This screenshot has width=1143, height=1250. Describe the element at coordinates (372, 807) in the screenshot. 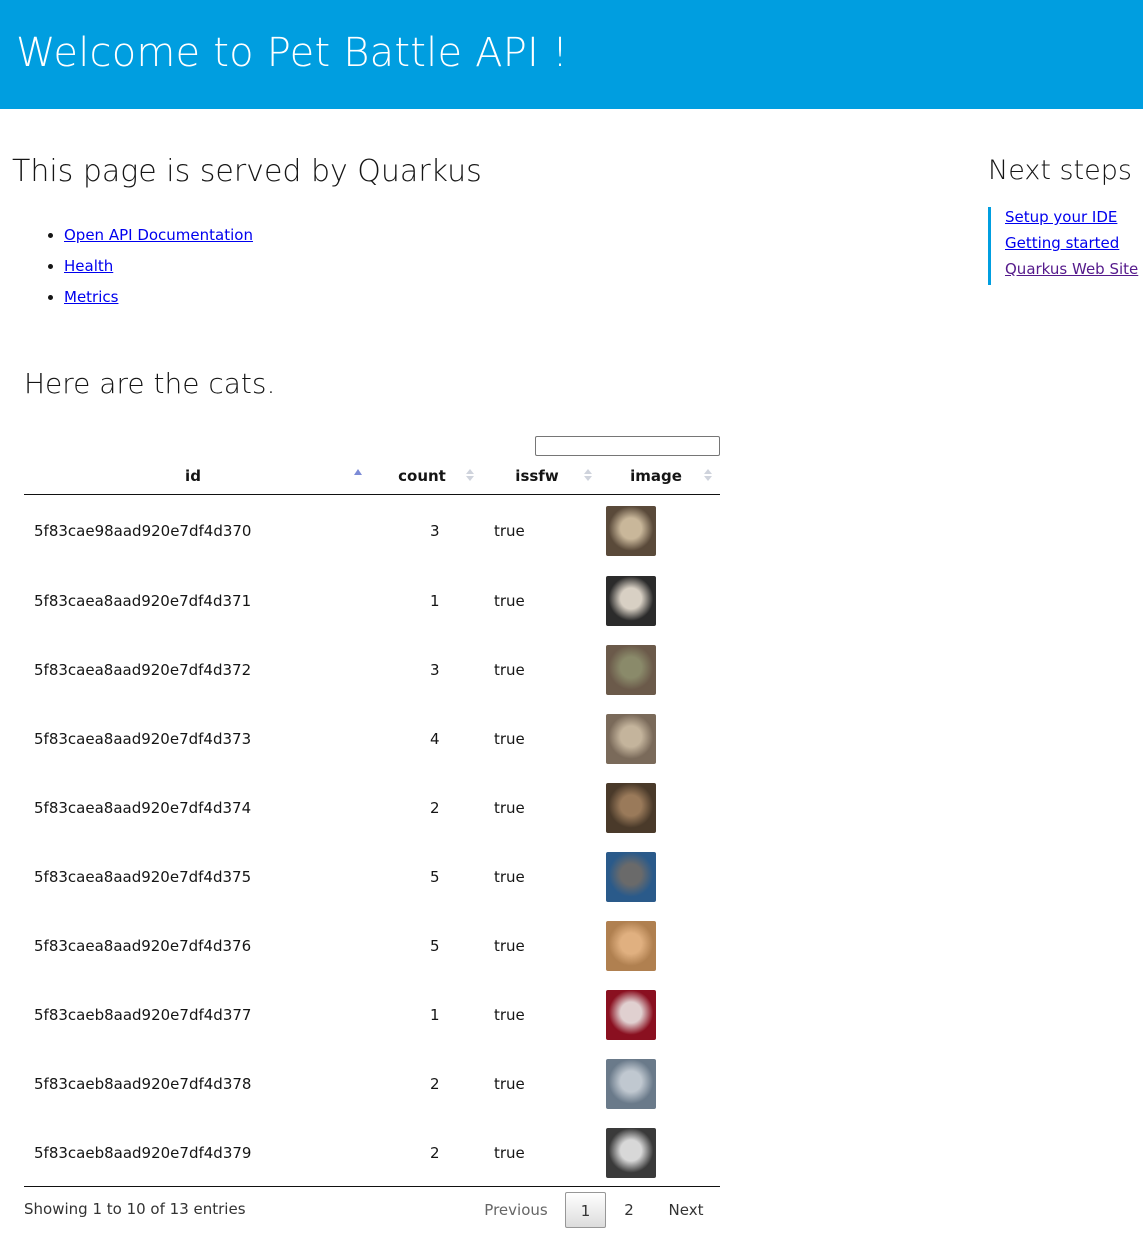

I see `table-row: 5f83caea8aad920e7df4d374 2 true` at that location.